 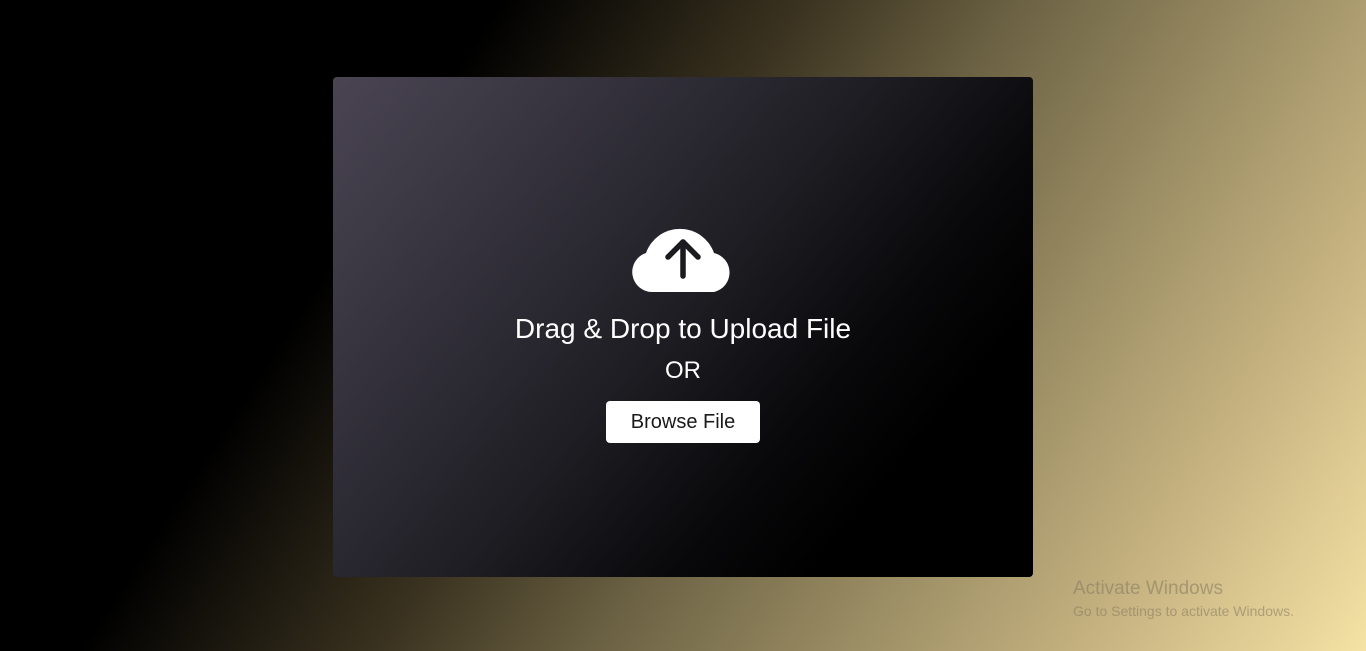 What do you see at coordinates (683, 328) in the screenshot?
I see `upload-title: Drag & Drop to Upload File` at bounding box center [683, 328].